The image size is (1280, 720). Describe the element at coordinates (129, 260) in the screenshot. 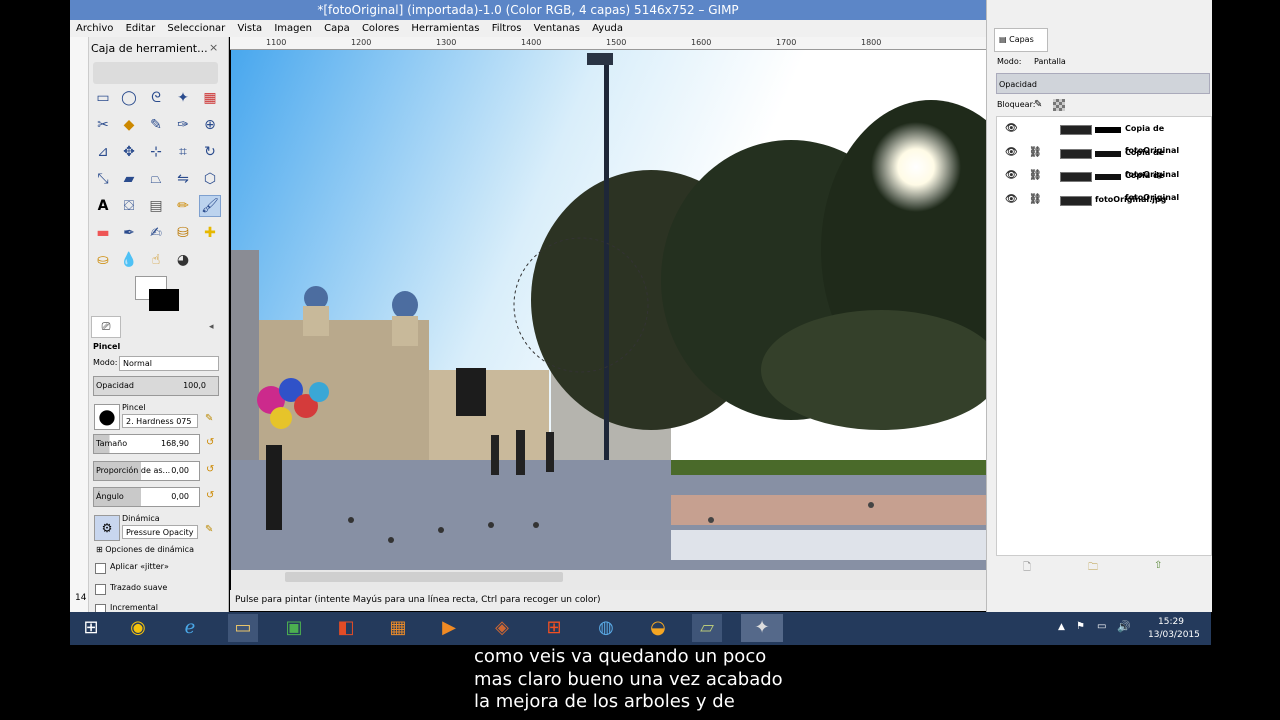

I see `blur-icon: 💧` at that location.